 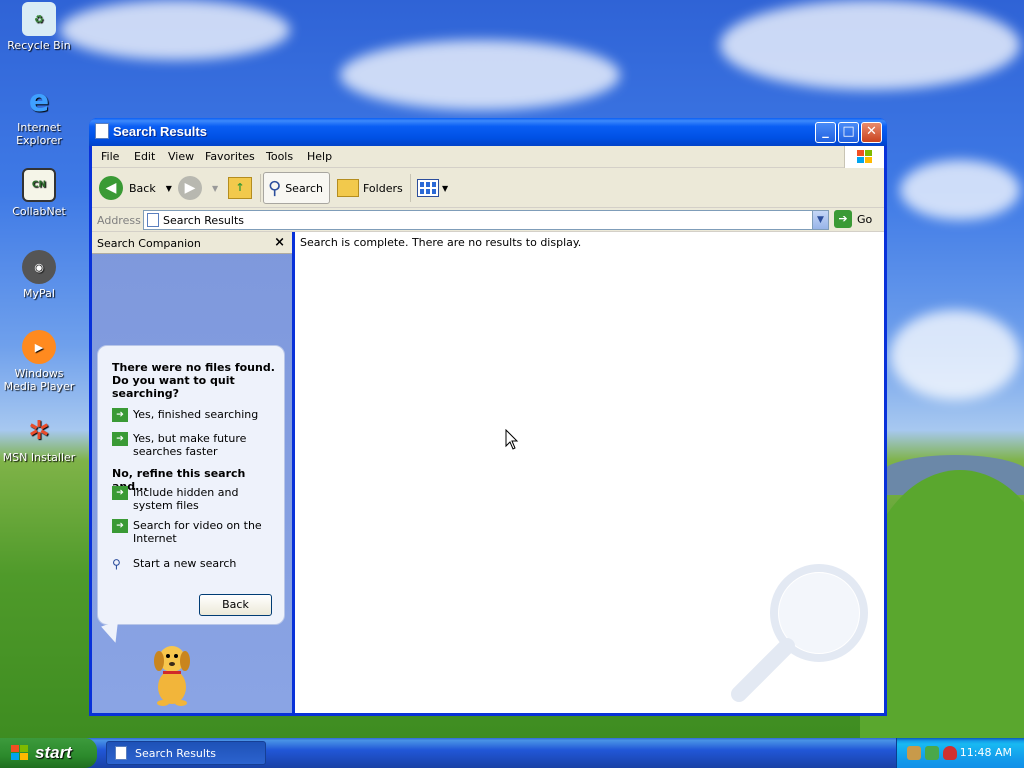 I want to click on toolbar-separator, so click(x=410, y=188).